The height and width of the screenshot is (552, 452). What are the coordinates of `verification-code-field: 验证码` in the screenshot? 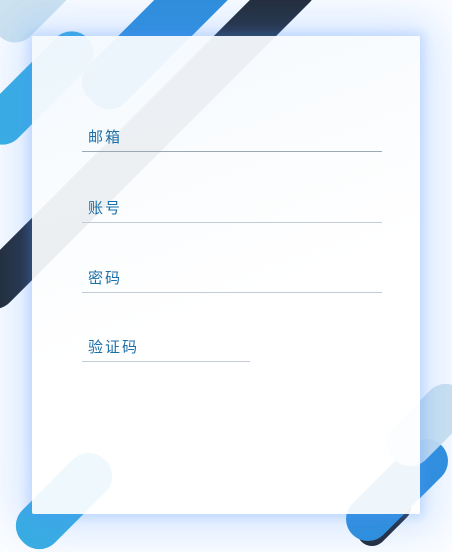 It's located at (166, 350).